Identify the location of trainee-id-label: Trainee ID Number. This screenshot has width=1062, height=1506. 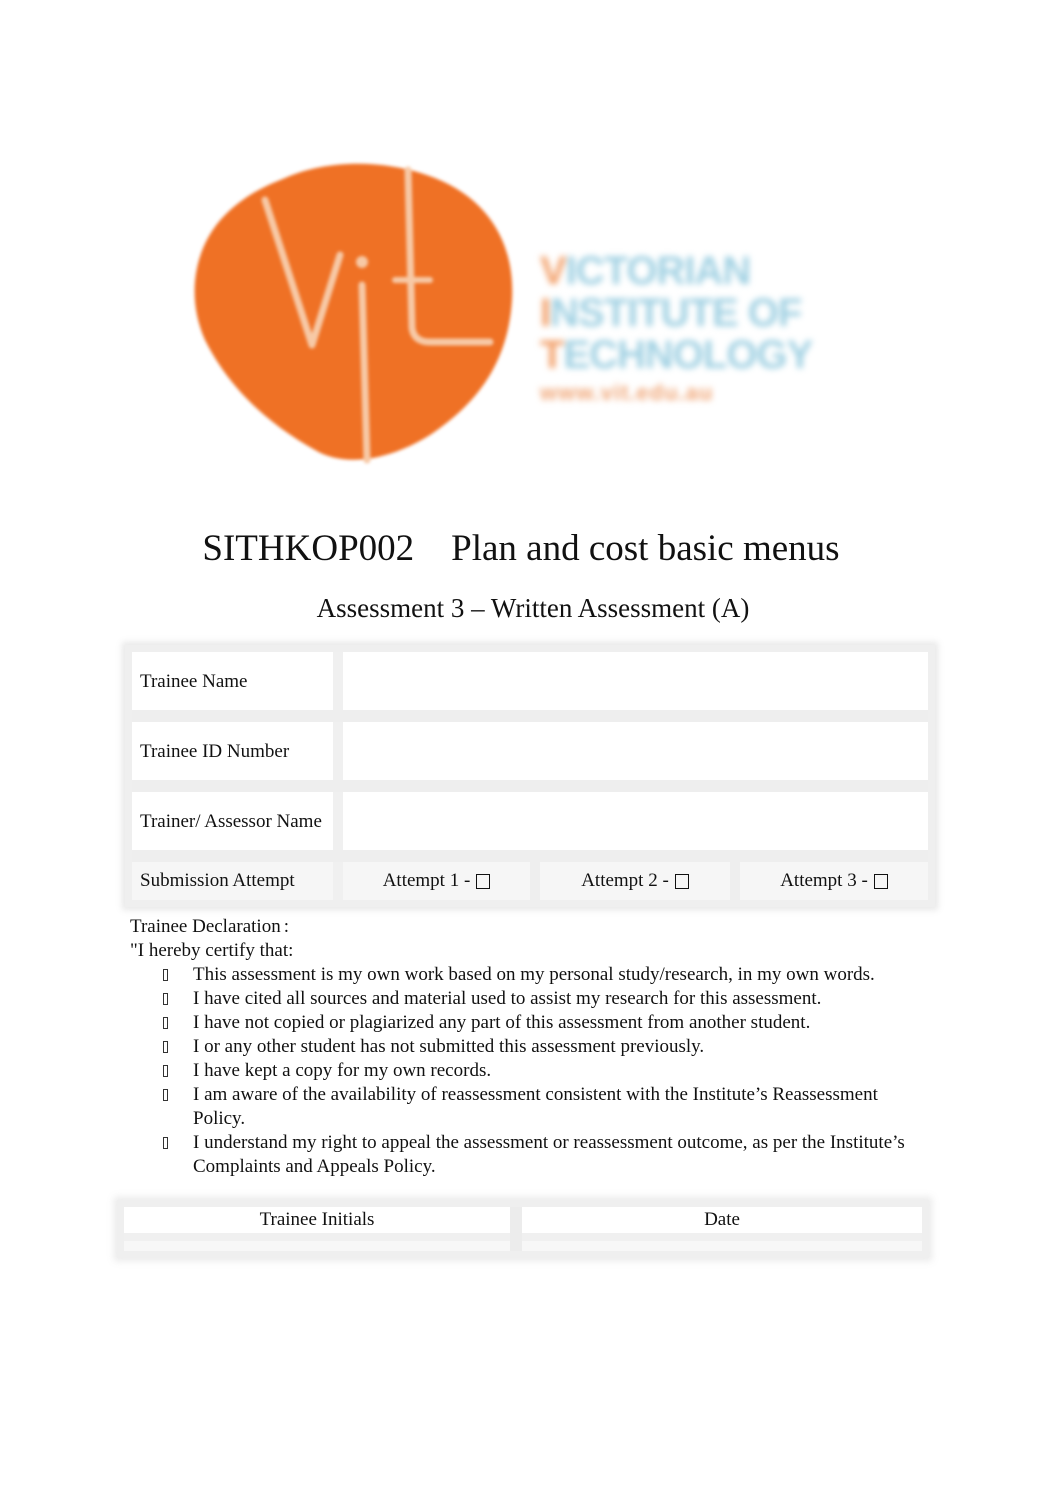
(237, 751).